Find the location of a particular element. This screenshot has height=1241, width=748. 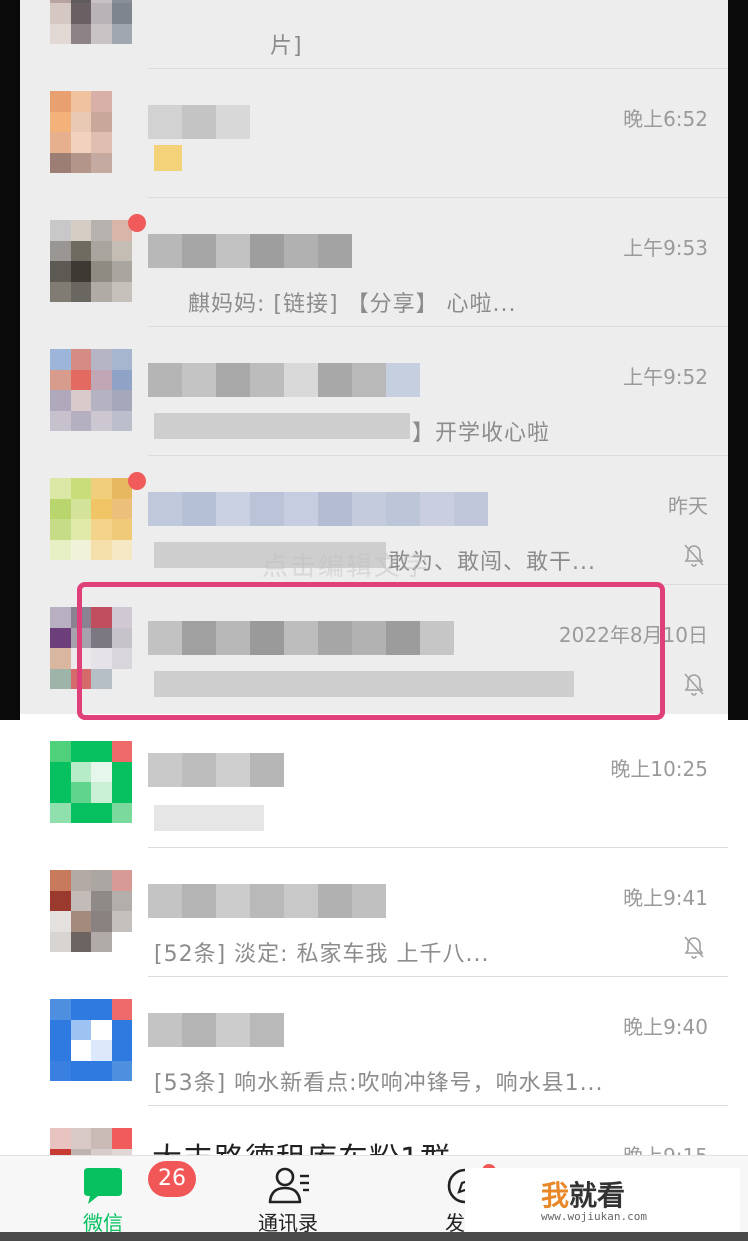

chat-time: 晚上6:52 is located at coordinates (665, 119).